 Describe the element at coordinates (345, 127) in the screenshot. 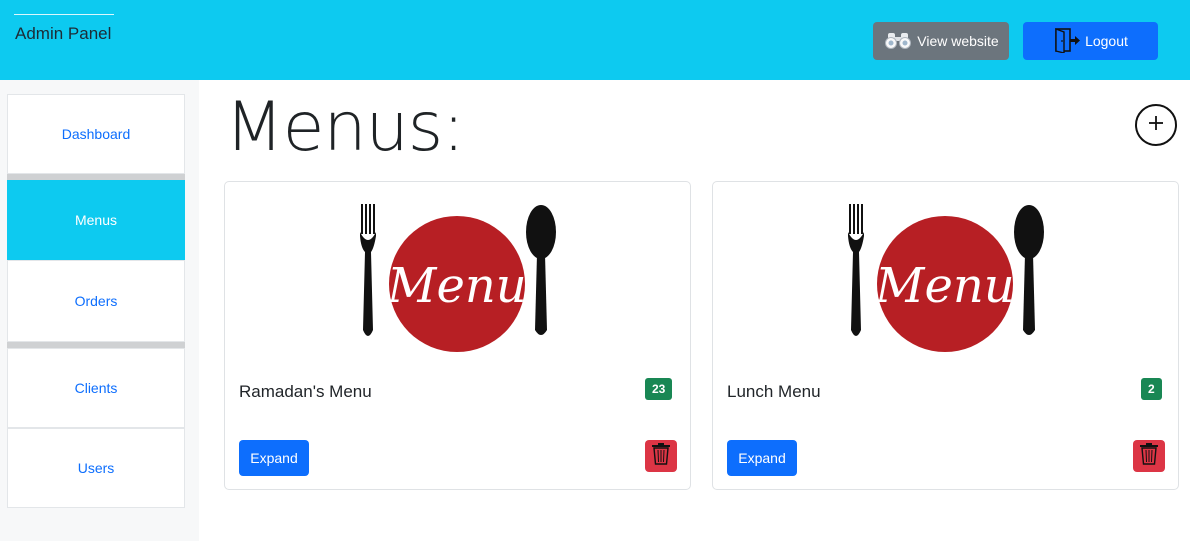

I see `page-title: Menus:` at that location.